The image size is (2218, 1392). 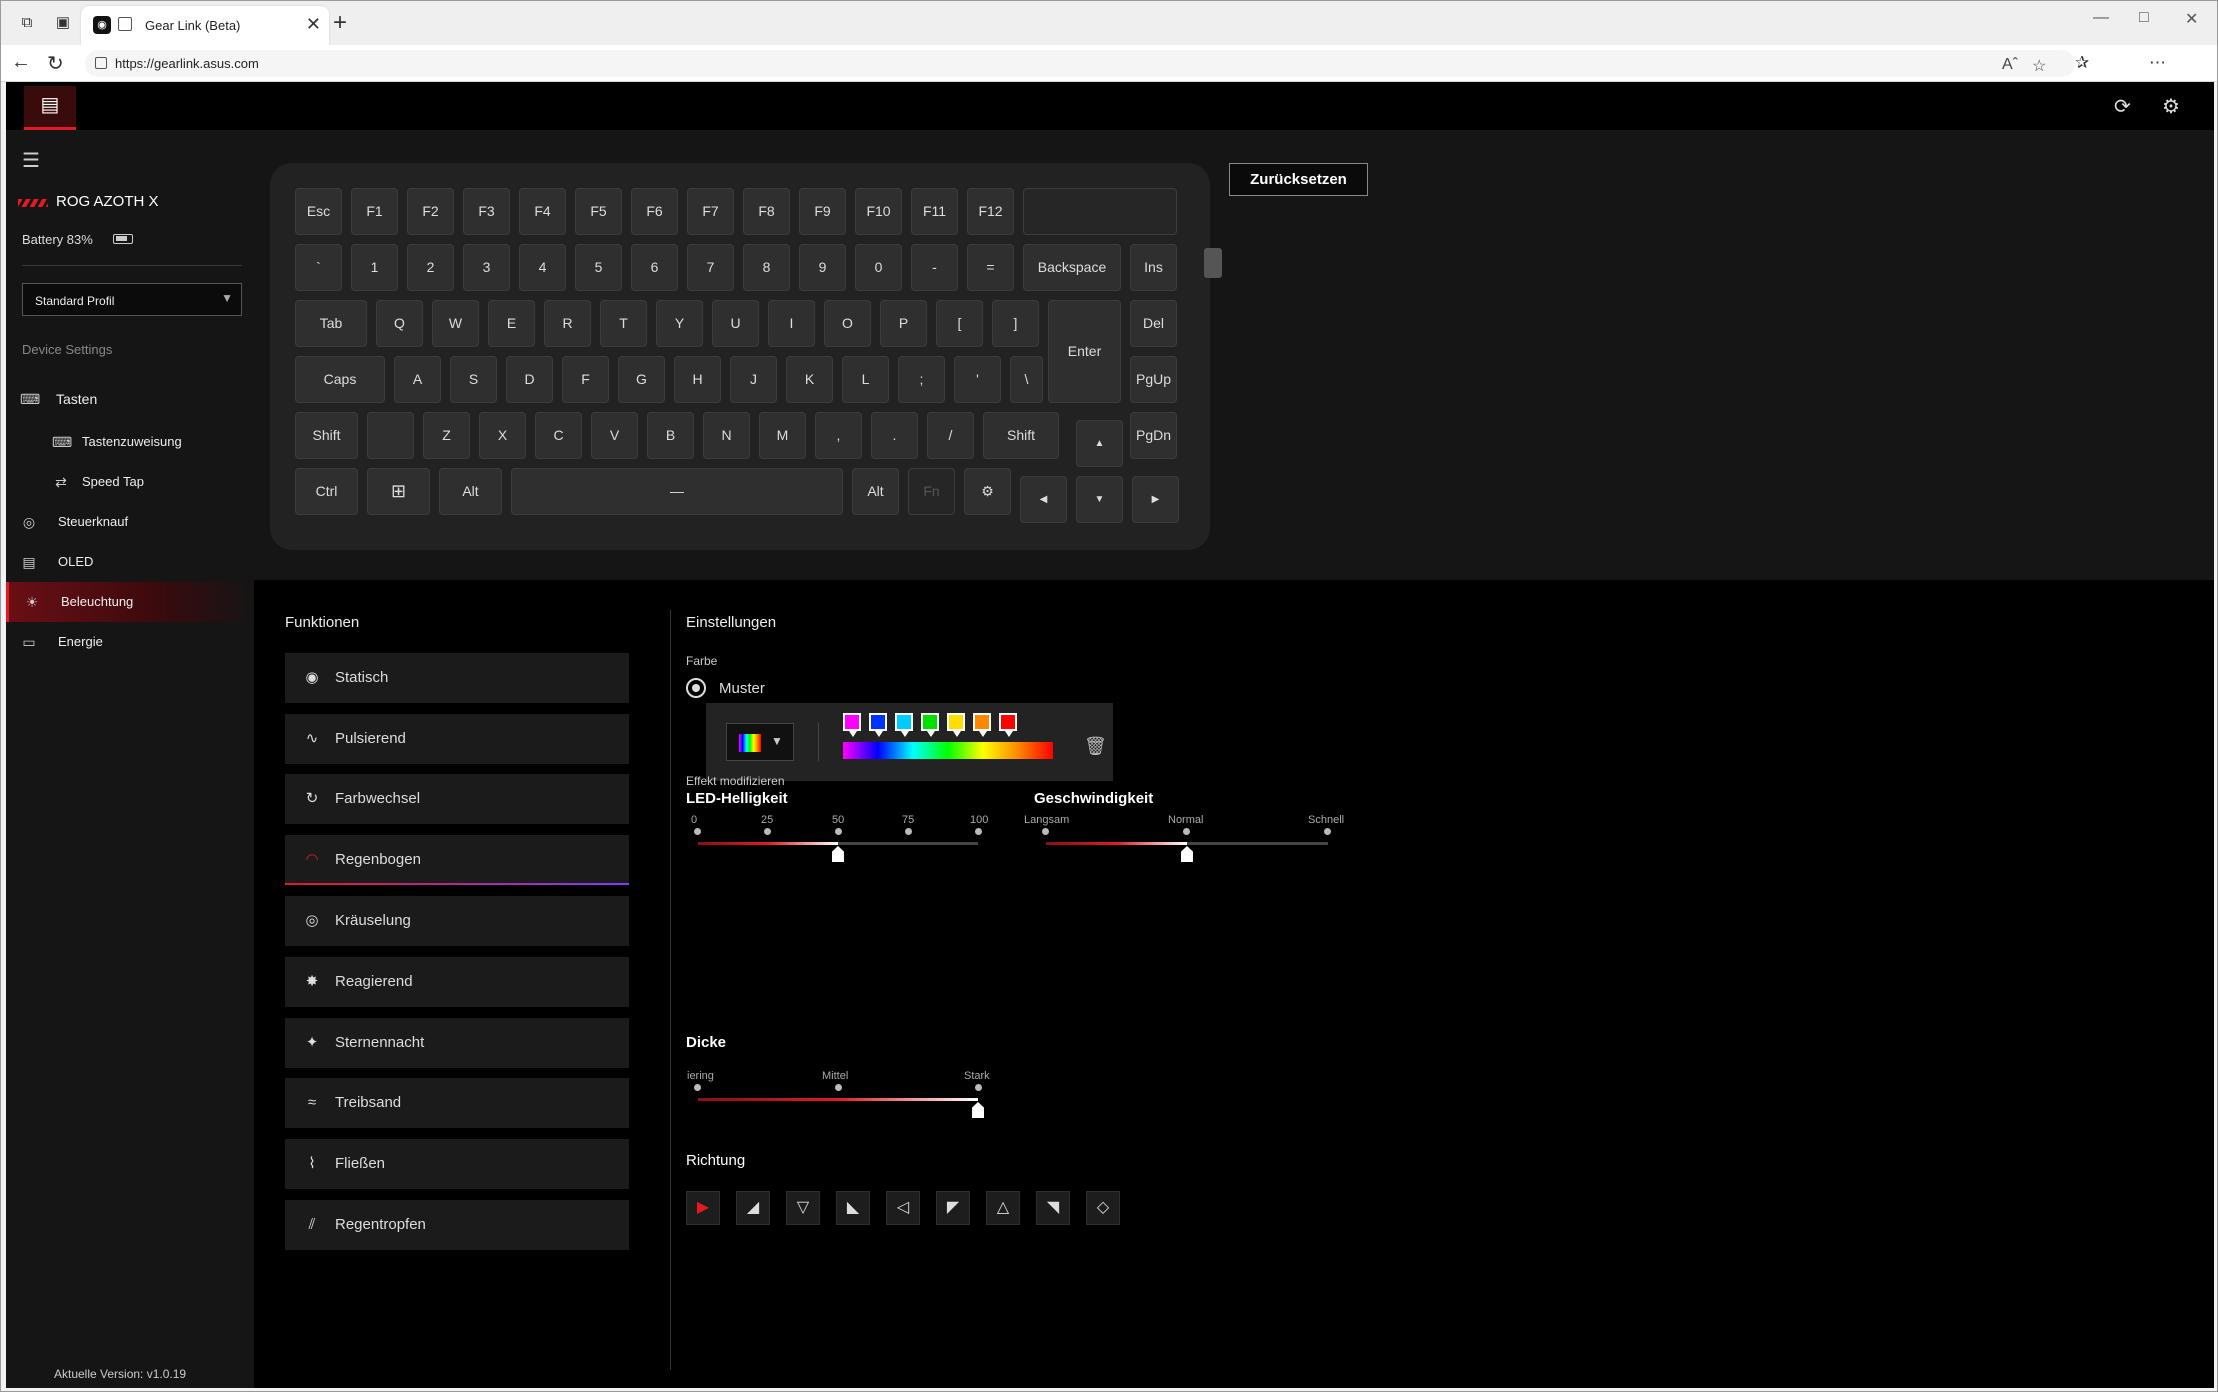 I want to click on key-tab: Tab, so click(x=331, y=323).